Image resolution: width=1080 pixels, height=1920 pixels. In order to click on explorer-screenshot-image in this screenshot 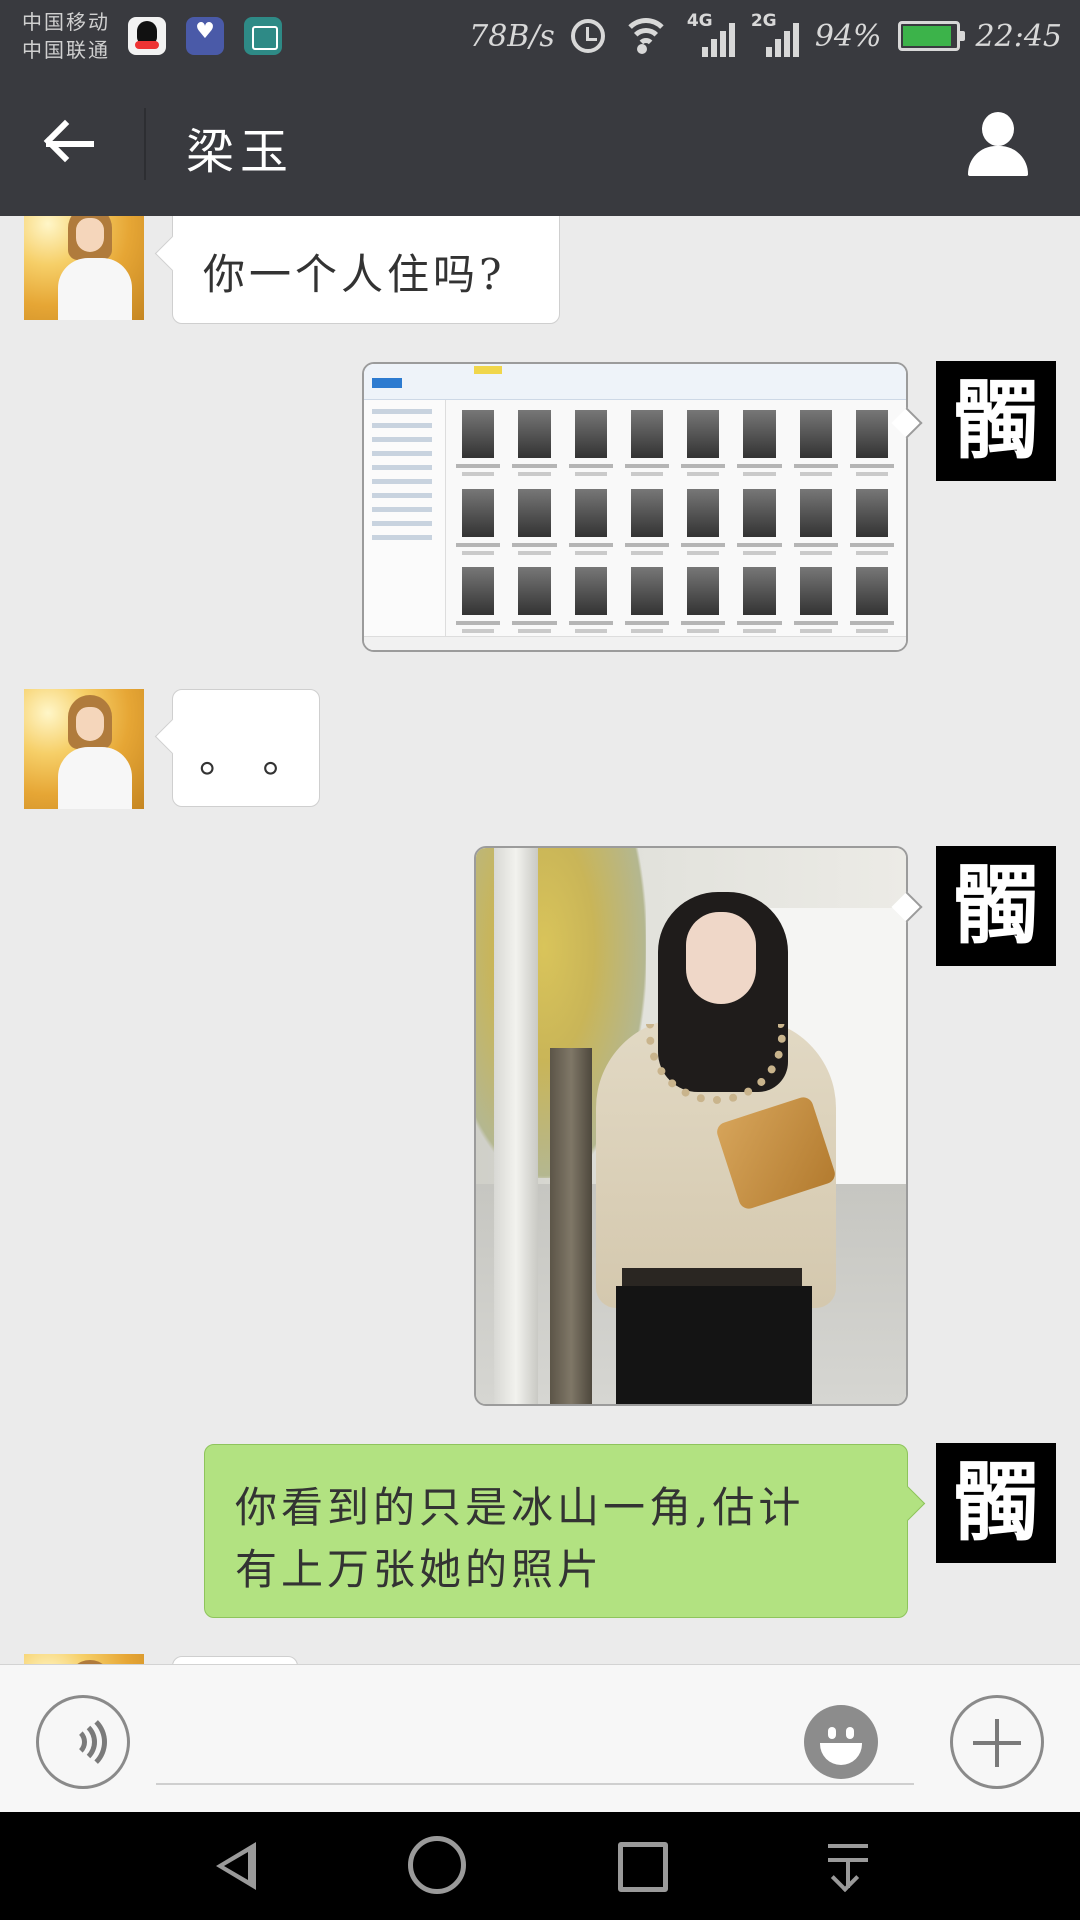, I will do `click(635, 507)`.